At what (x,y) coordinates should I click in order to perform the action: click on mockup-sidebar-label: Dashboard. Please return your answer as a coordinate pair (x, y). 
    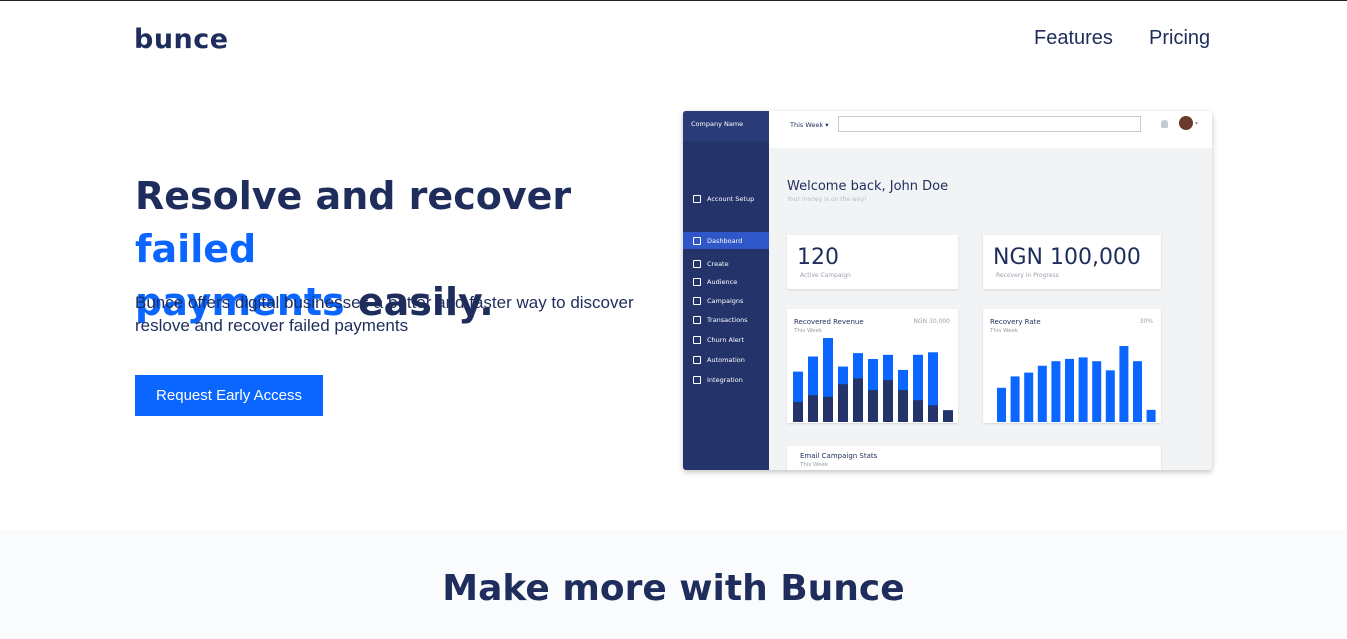
    Looking at the image, I should click on (725, 240).